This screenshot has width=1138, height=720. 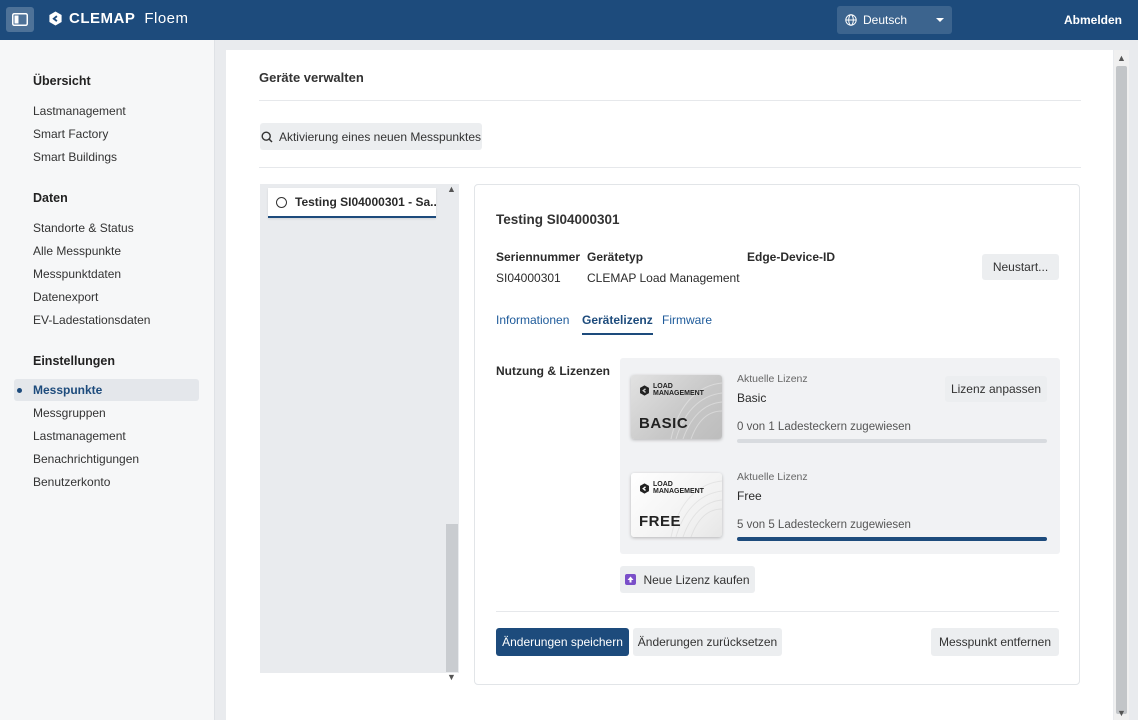 I want to click on license-usage-text: 5 von 5 Ladesteckern zugewiesen, so click(x=824, y=525).